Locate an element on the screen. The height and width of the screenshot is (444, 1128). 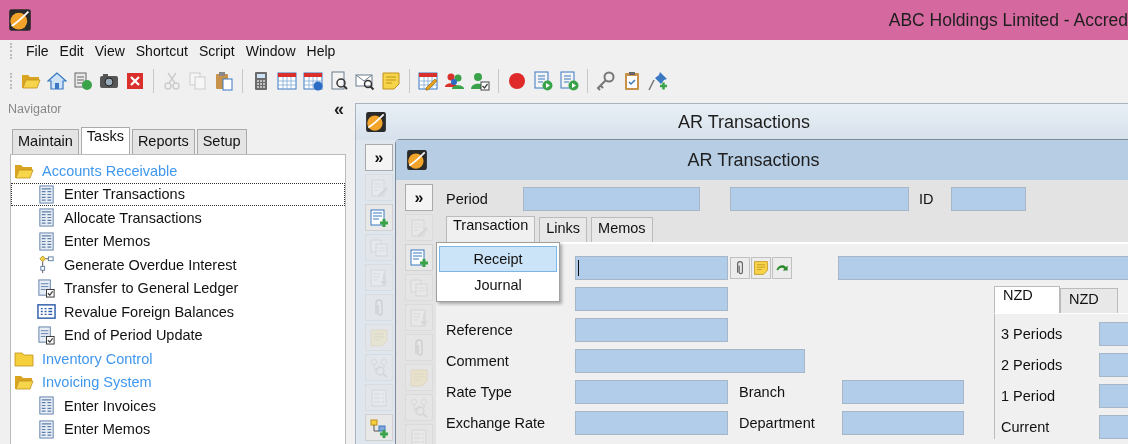
person-check-icon is located at coordinates (480, 81).